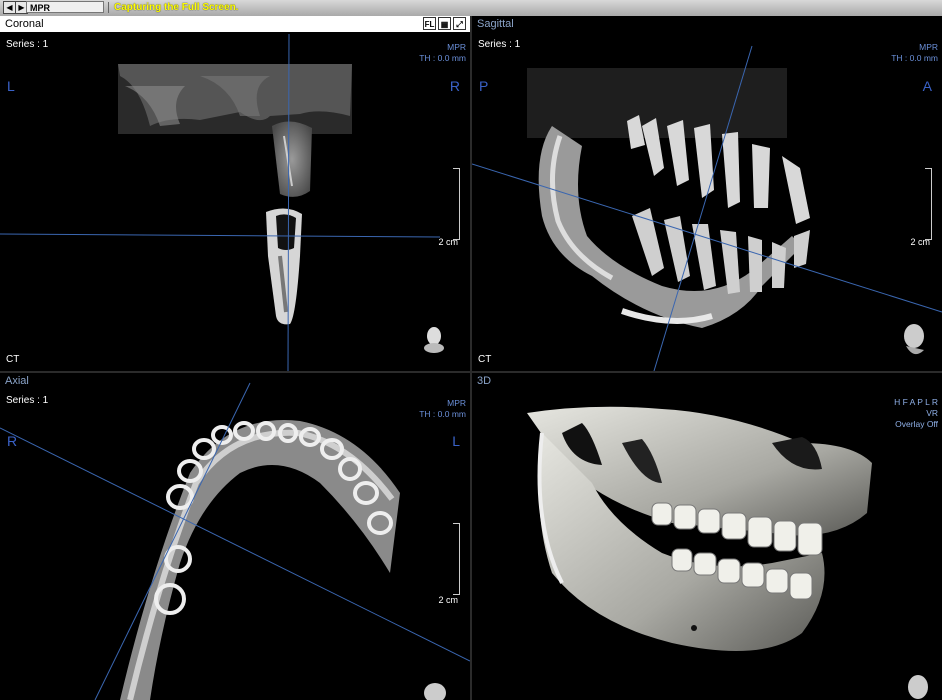 This screenshot has width=942, height=700. What do you see at coordinates (916, 413) in the screenshot?
I see `vr3d-info: H F A P L R VR Overlay Off` at bounding box center [916, 413].